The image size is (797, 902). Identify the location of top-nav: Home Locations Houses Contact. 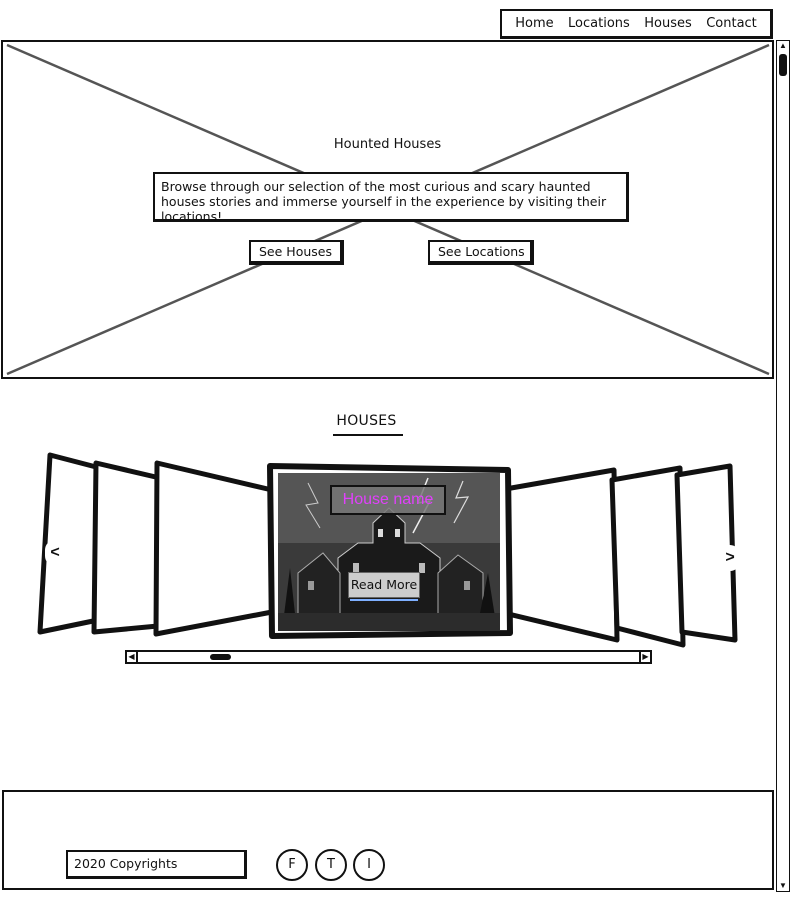
(636, 24).